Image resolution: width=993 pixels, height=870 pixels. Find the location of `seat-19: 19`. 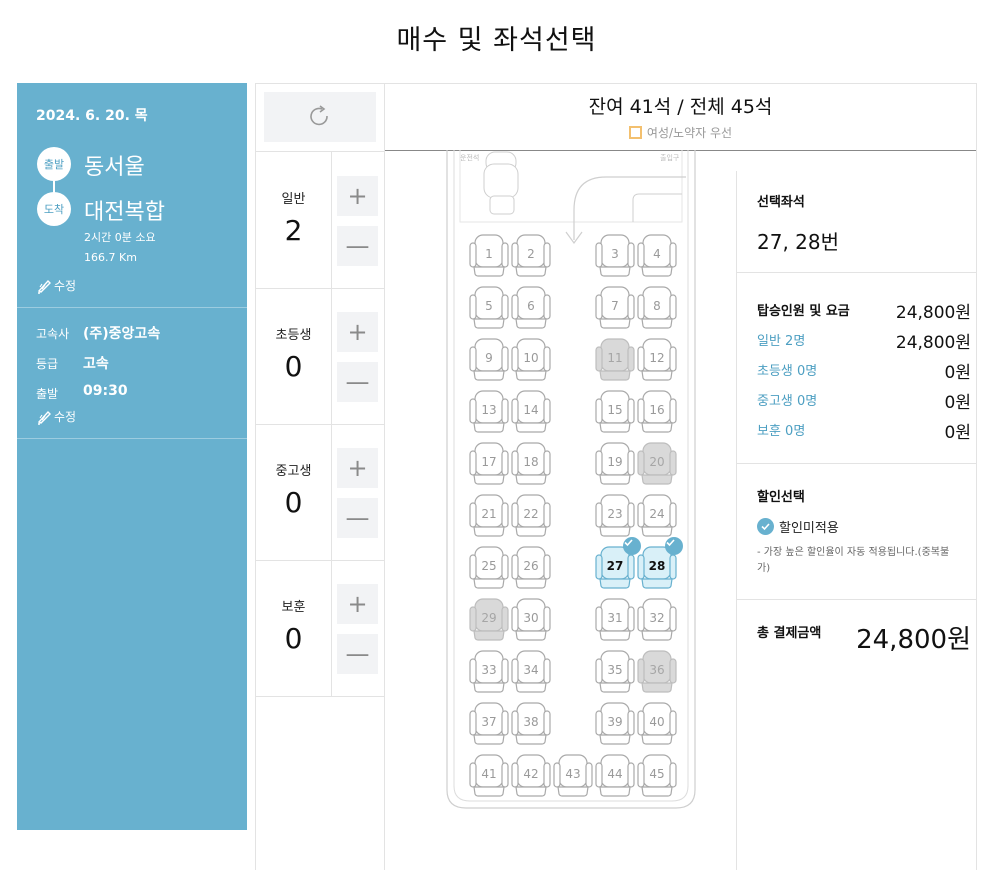

seat-19: 19 is located at coordinates (615, 463).